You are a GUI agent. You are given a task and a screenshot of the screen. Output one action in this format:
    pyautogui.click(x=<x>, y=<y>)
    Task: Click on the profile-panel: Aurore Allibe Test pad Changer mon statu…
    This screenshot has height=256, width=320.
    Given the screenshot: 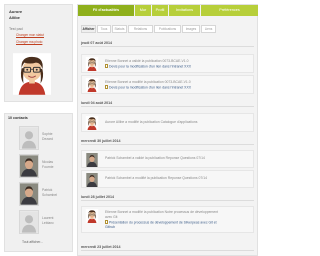 What is the action you would take?
    pyautogui.click(x=38, y=53)
    